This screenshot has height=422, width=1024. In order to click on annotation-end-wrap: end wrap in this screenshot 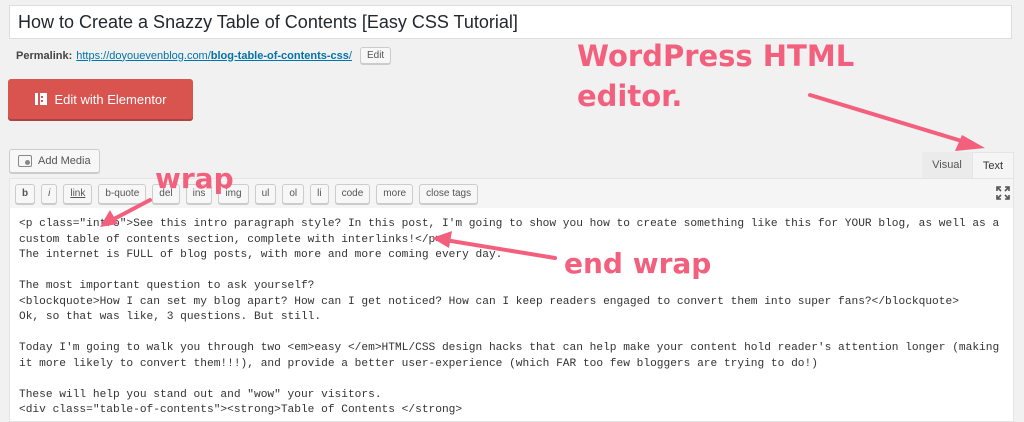, I will do `click(638, 263)`.